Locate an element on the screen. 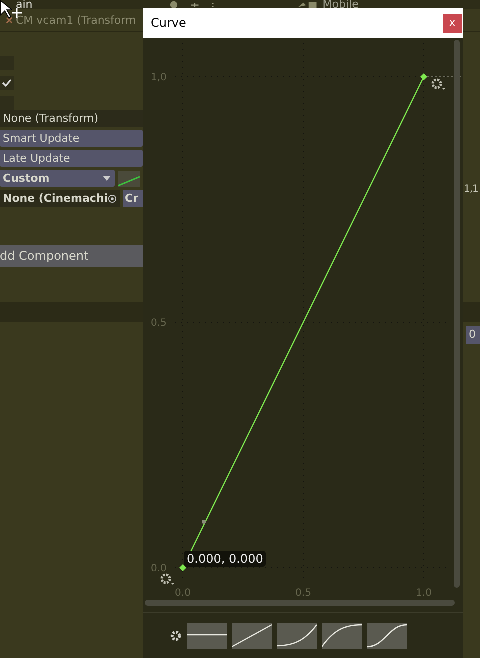 Image resolution: width=480 pixels, height=658 pixels. curve-swatch is located at coordinates (129, 178).